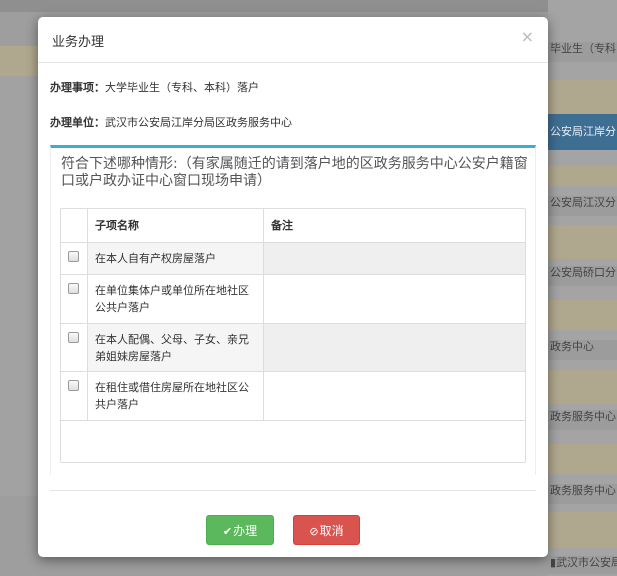 The width and height of the screenshot is (617, 576). I want to click on process-button: ✔办理, so click(240, 530).